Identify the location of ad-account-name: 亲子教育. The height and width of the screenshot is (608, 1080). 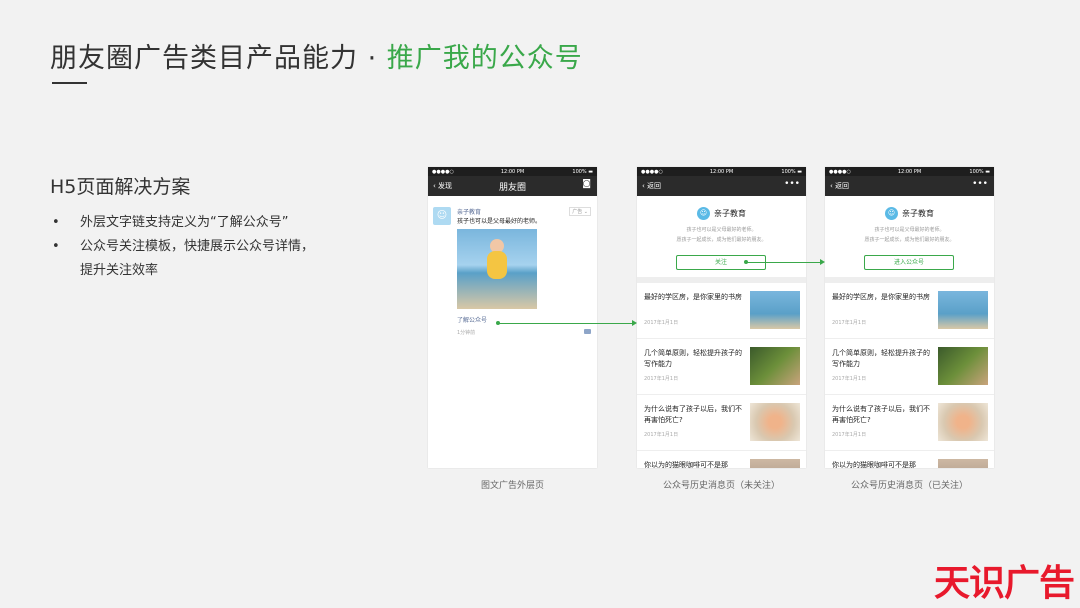
(469, 211).